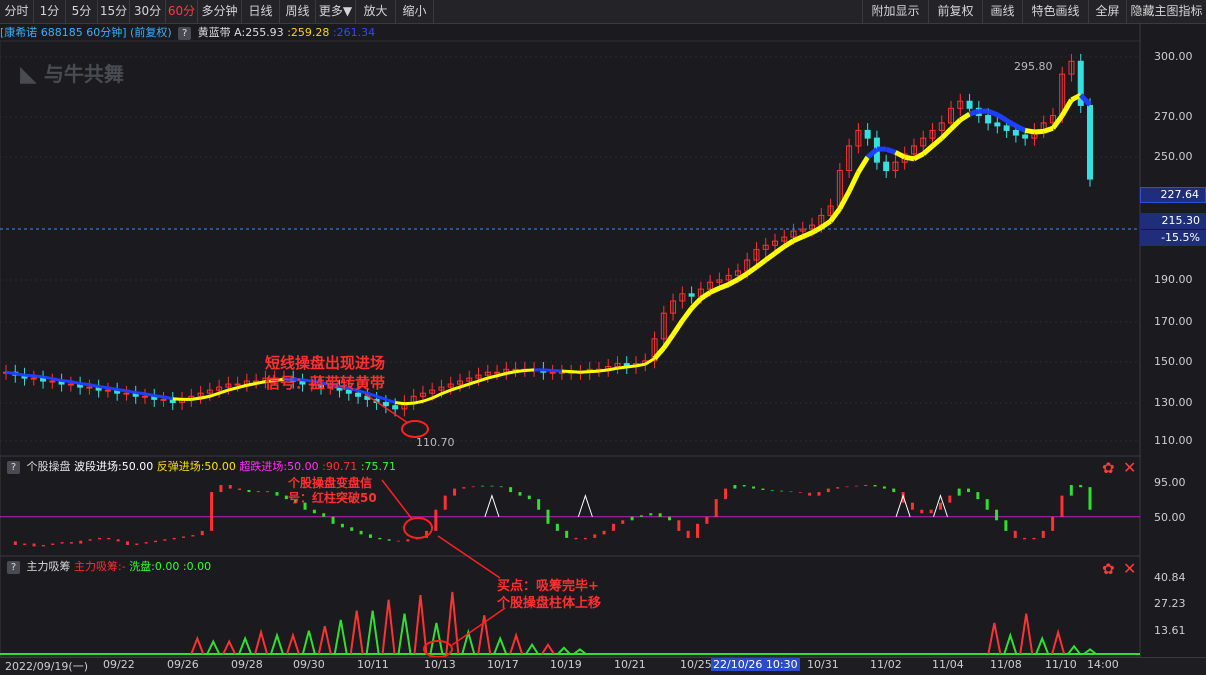 The image size is (1206, 675). What do you see at coordinates (1173, 440) in the screenshot?
I see `price-tick: 110.00` at bounding box center [1173, 440].